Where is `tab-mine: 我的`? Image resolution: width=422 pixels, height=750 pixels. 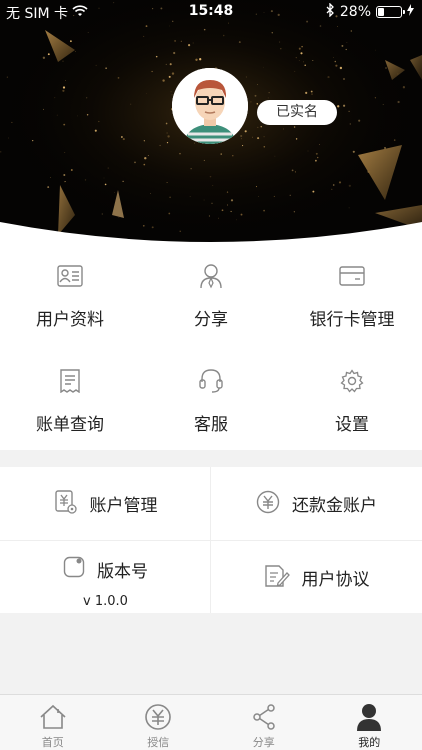 tab-mine: 我的 is located at coordinates (369, 722).